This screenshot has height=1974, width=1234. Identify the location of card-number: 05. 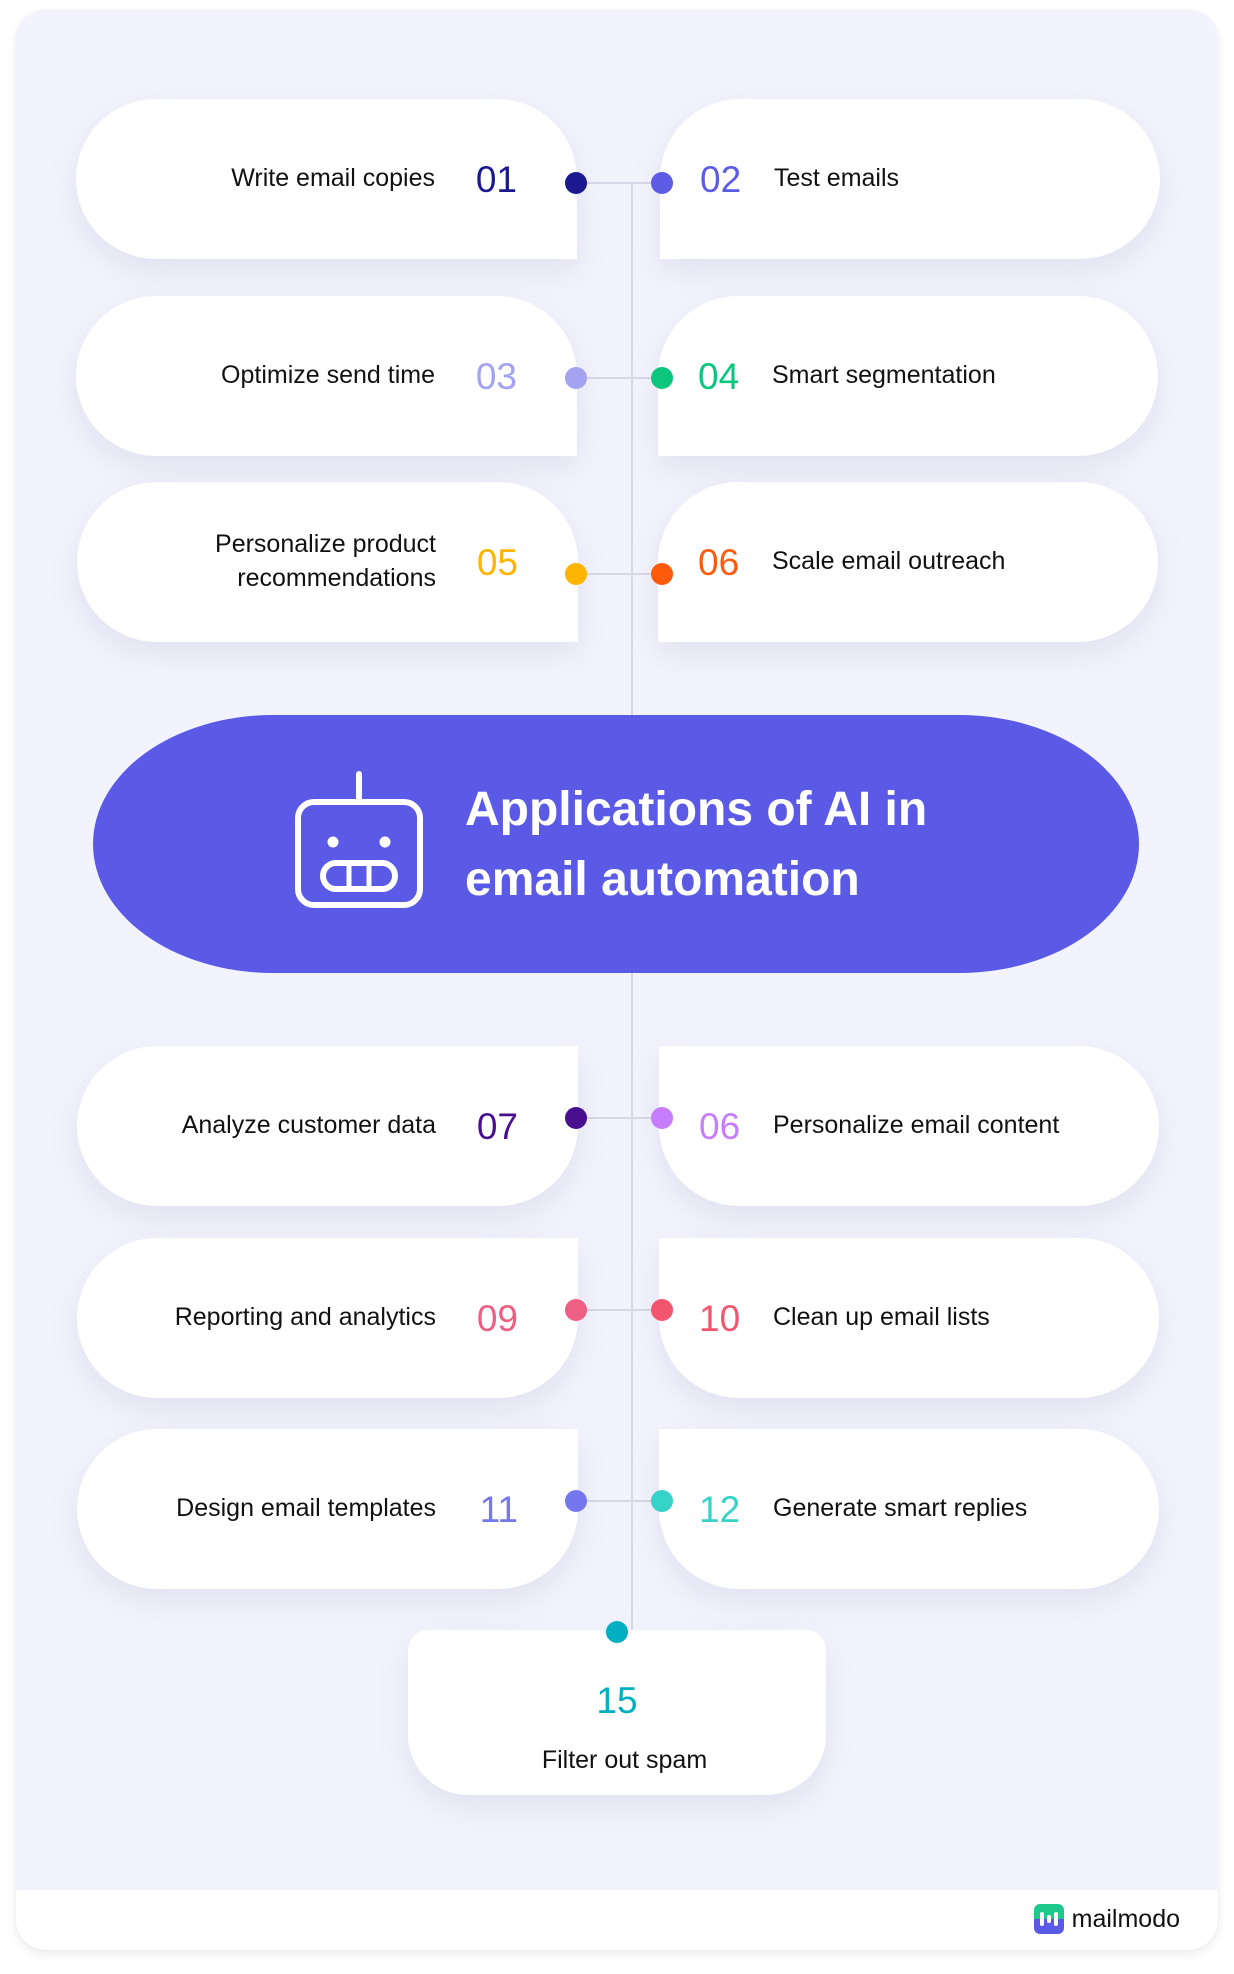
(497, 562).